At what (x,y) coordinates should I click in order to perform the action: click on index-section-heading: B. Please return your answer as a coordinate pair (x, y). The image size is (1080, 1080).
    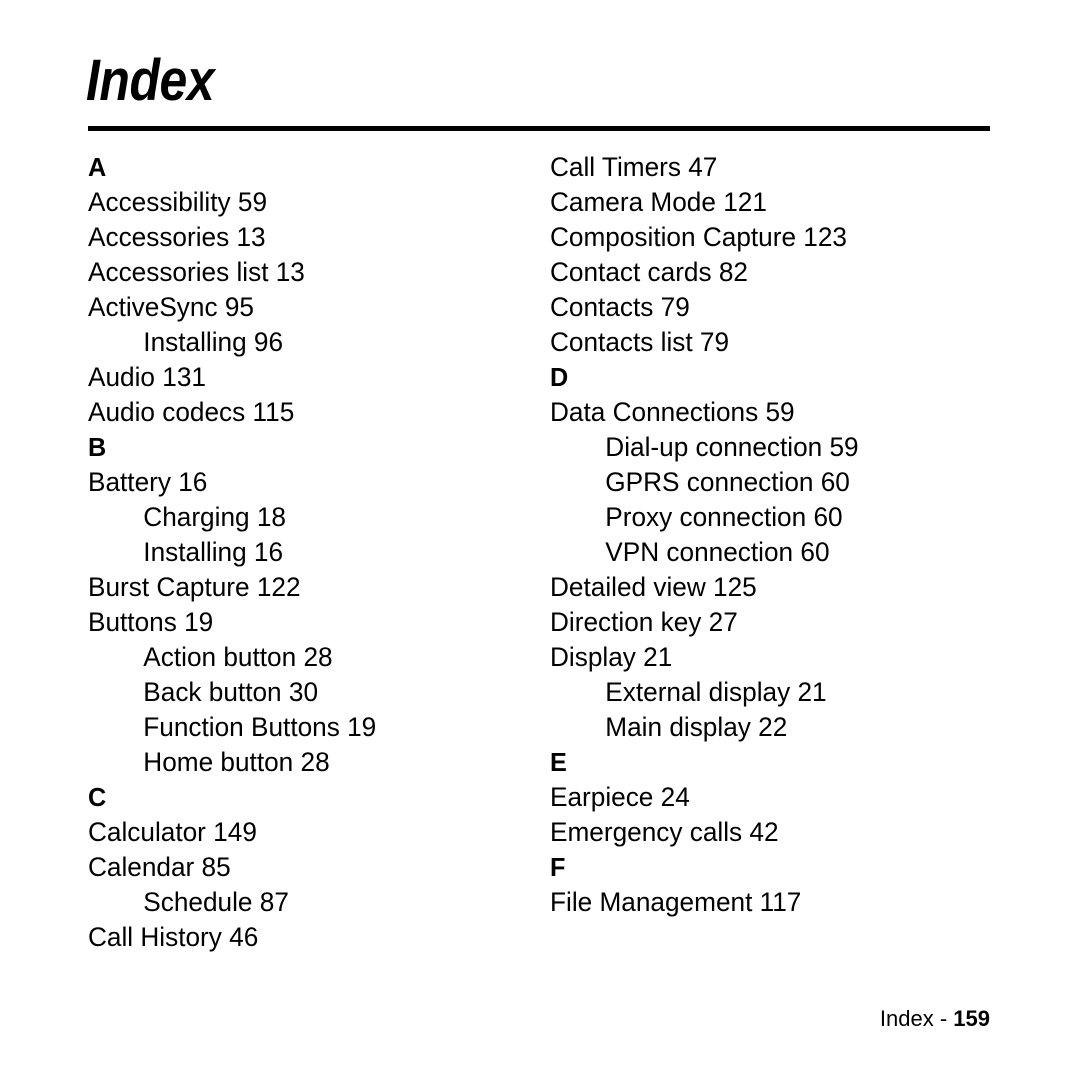
    Looking at the image, I should click on (97, 447).